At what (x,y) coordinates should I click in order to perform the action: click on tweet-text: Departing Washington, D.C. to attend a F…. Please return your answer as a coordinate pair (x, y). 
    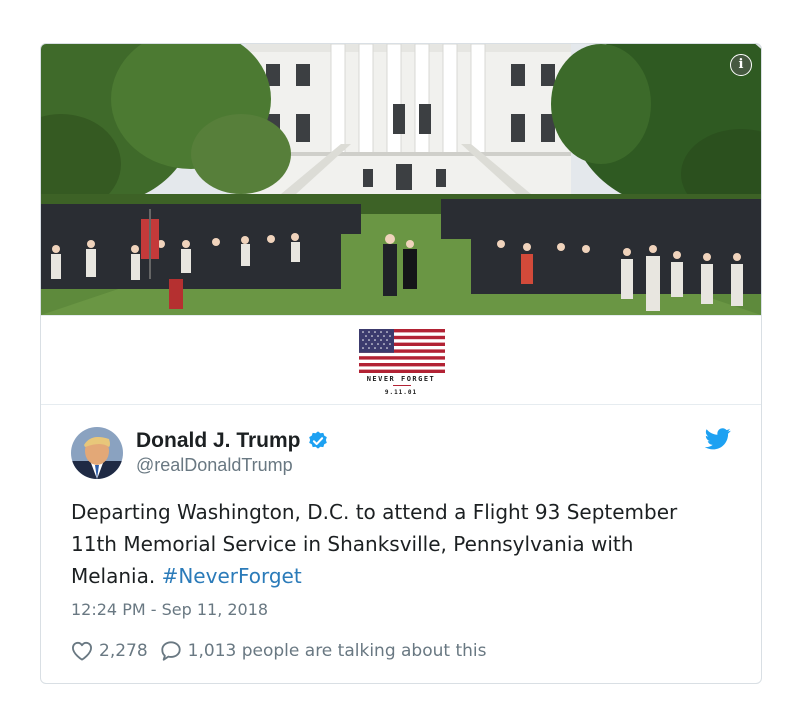
    Looking at the image, I should click on (391, 544).